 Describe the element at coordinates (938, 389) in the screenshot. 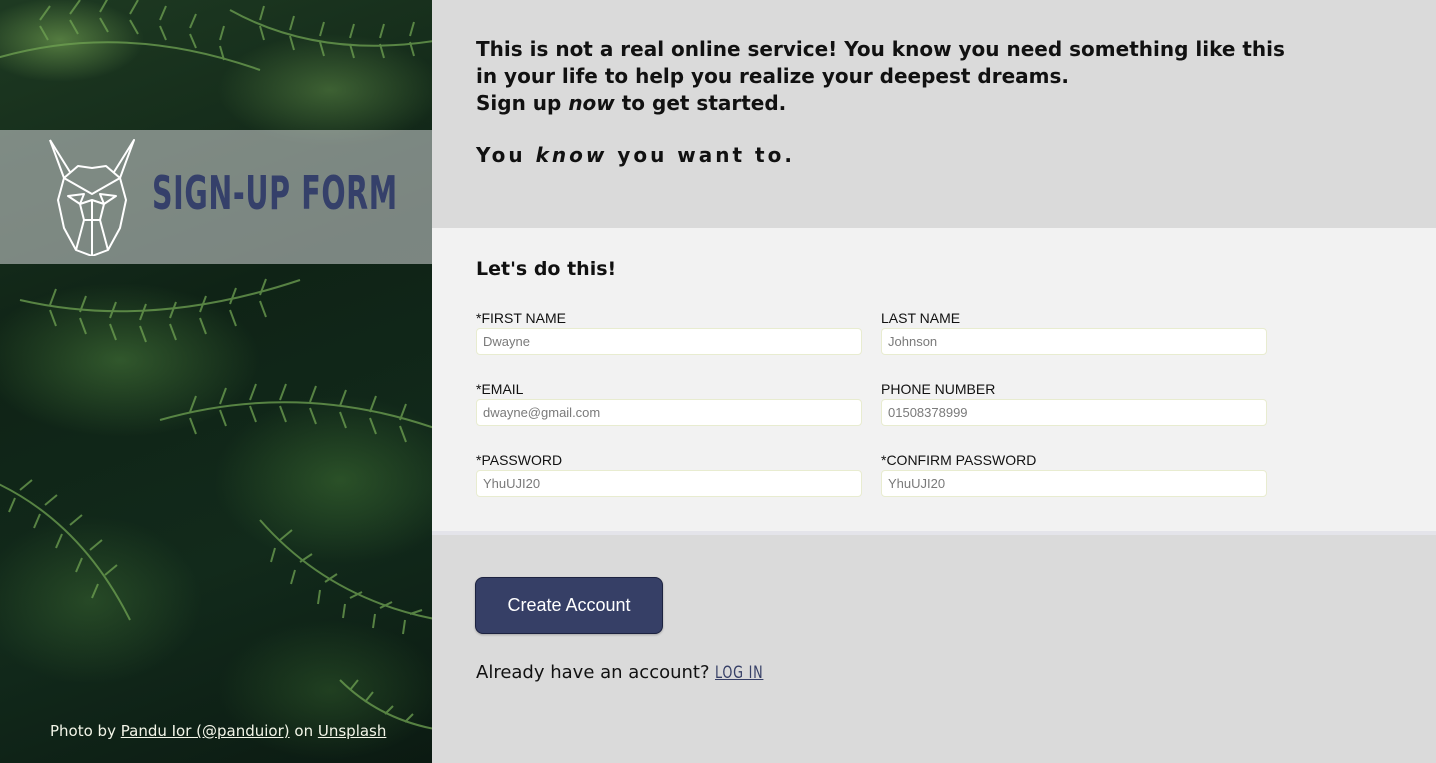

I see `phone-label: PHONE NUMBER` at that location.